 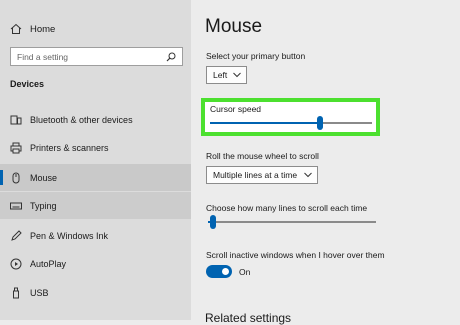 What do you see at coordinates (16, 119) in the screenshot?
I see `bluetooth-icon` at bounding box center [16, 119].